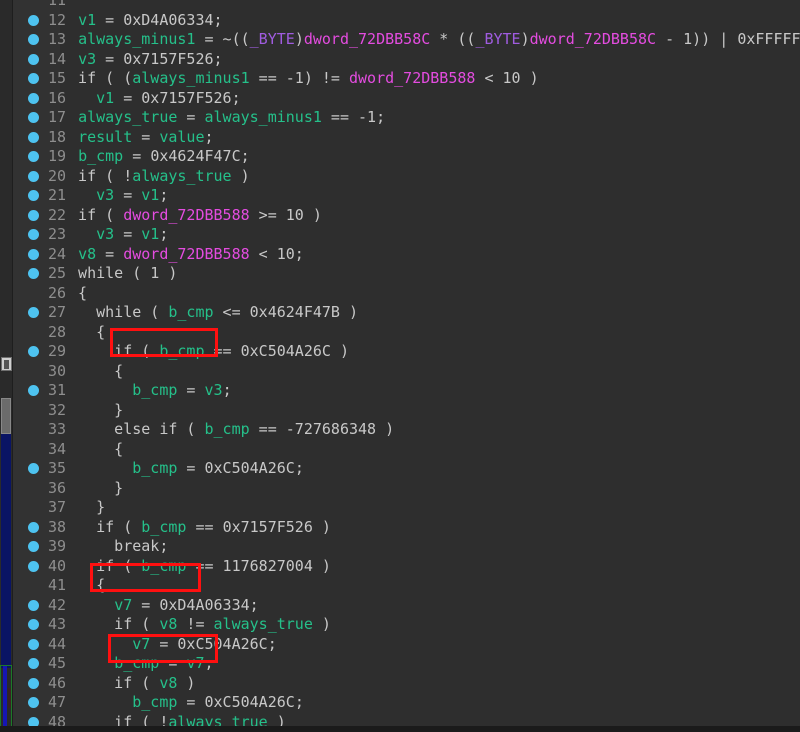 The width and height of the screenshot is (800, 732). What do you see at coordinates (56, 331) in the screenshot?
I see `line-number: 28` at bounding box center [56, 331].